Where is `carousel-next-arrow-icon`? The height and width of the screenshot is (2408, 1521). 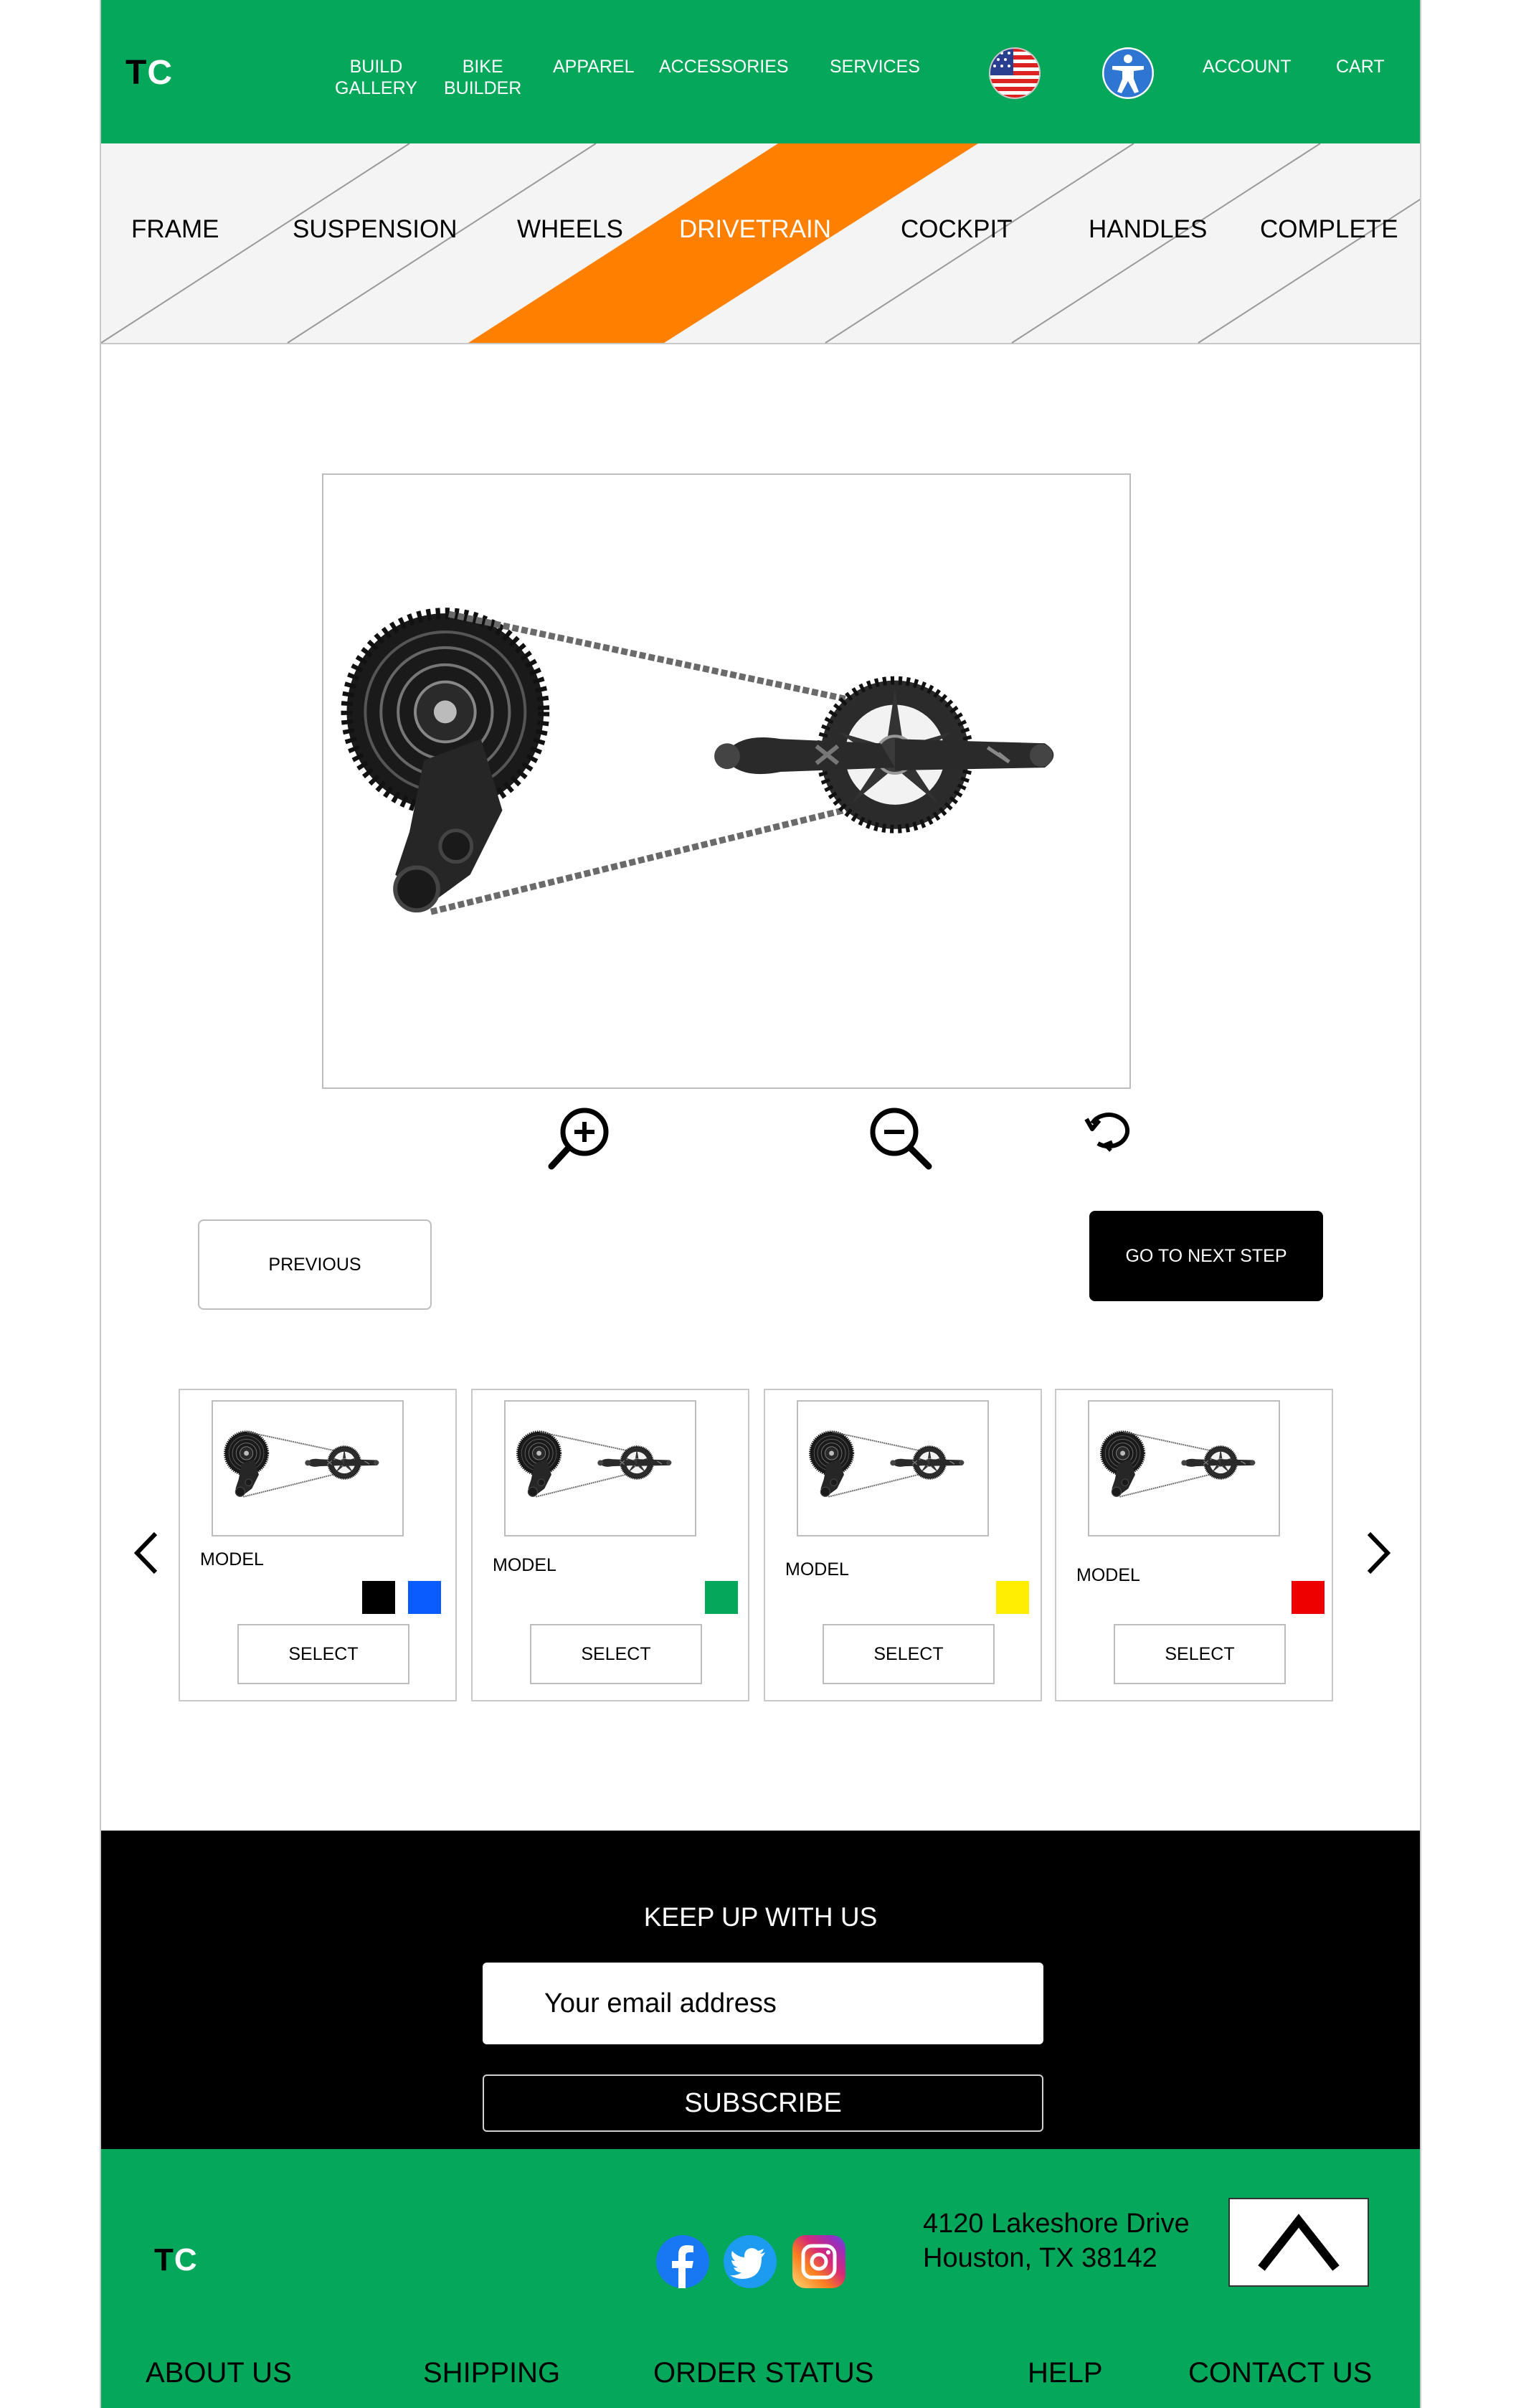 carousel-next-arrow-icon is located at coordinates (1380, 1553).